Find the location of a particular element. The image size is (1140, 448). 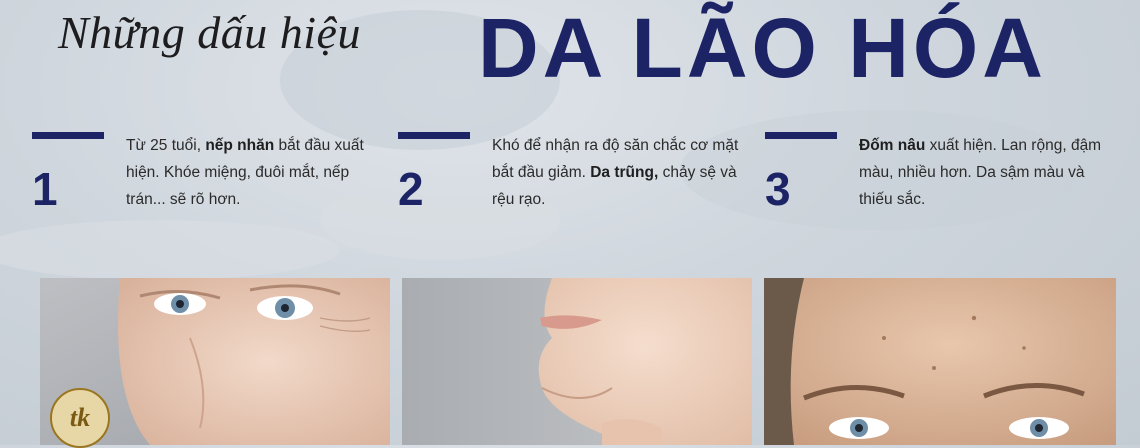

sign-number: 3 is located at coordinates (778, 189).